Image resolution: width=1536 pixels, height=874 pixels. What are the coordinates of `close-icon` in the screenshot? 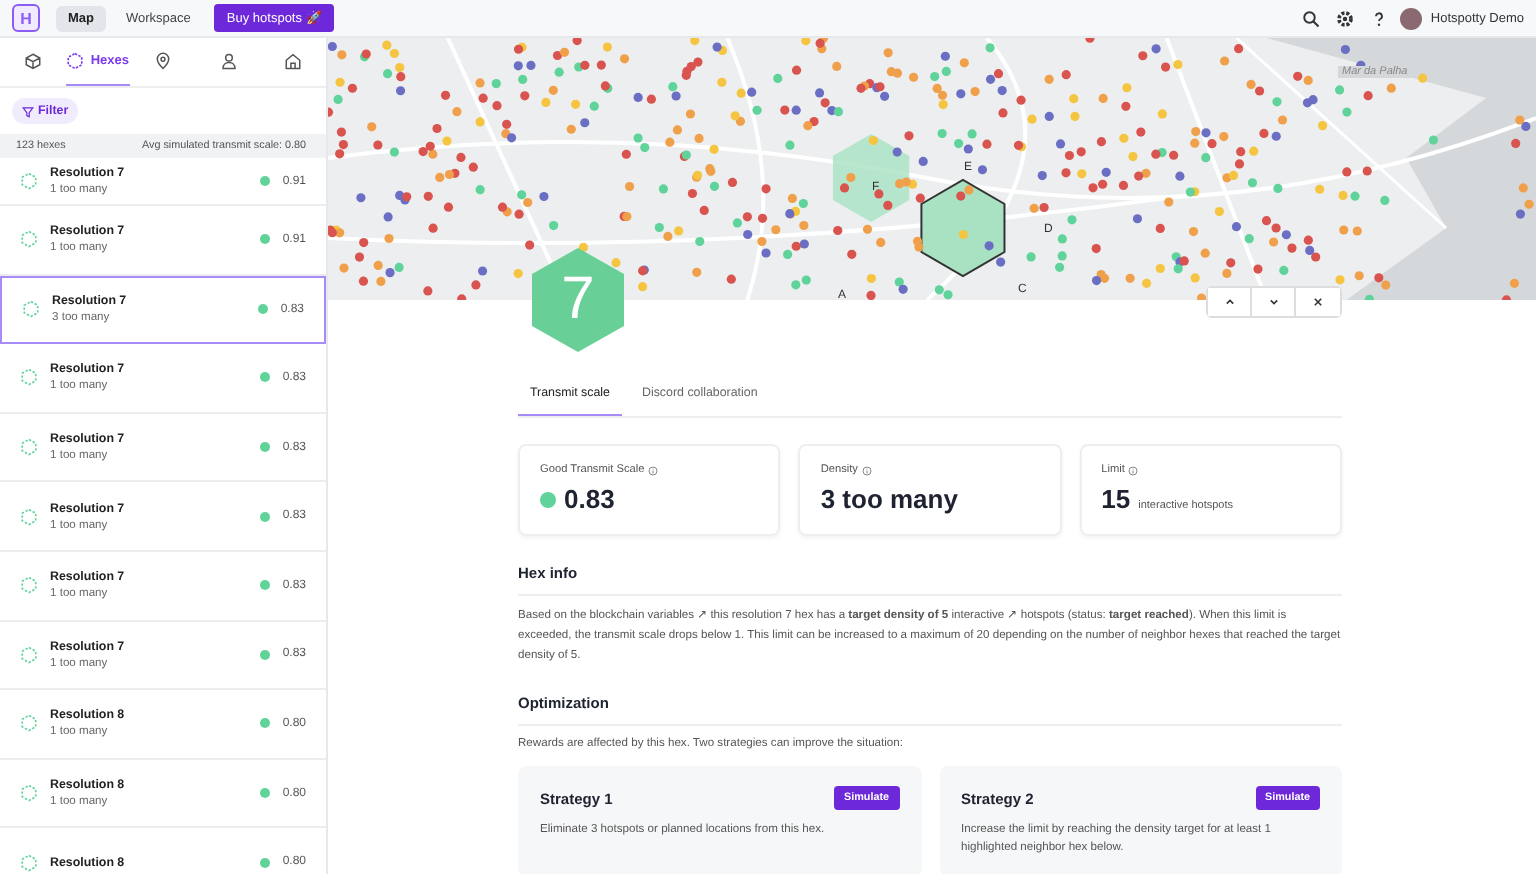 It's located at (1318, 302).